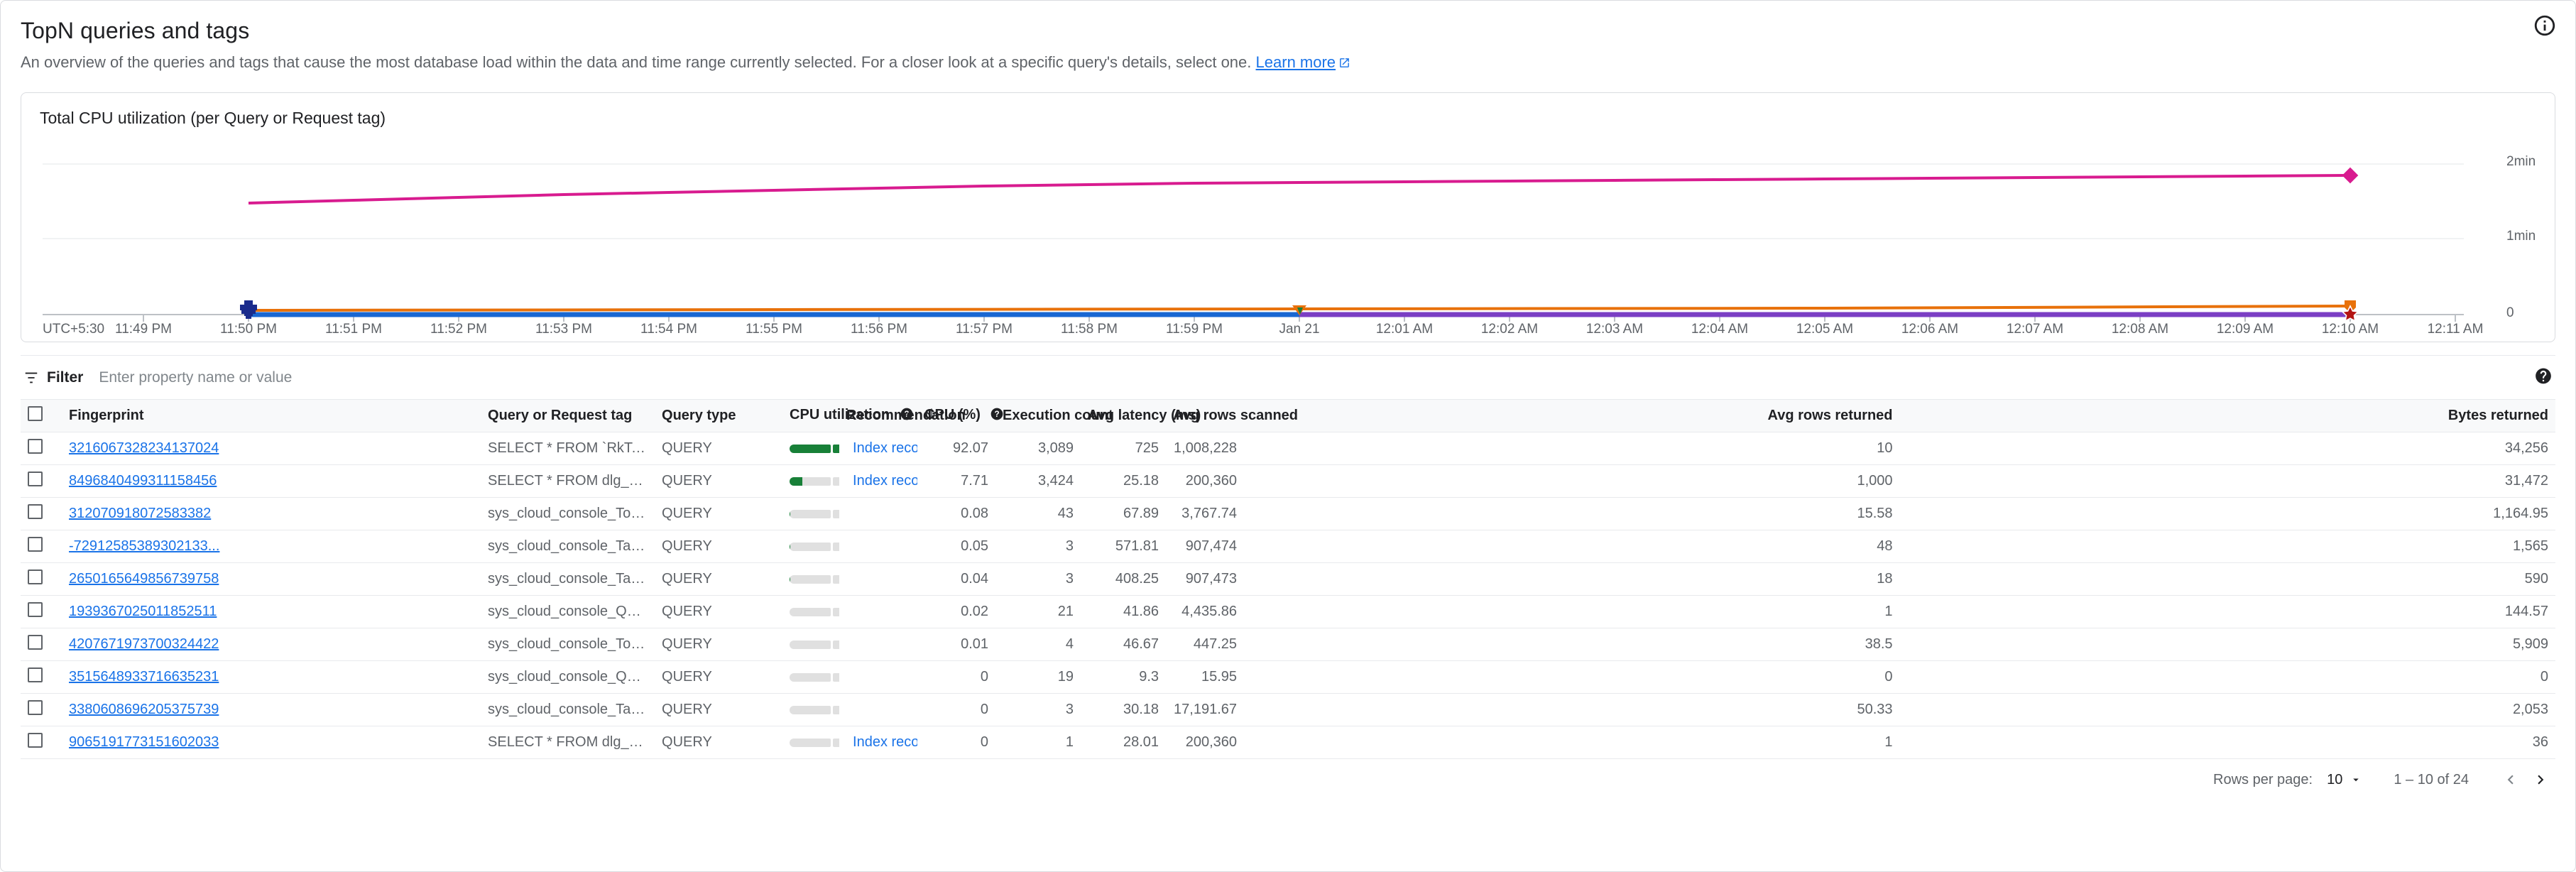 The width and height of the screenshot is (2576, 872). I want to click on x-tick-15: 12:04 AM, so click(1720, 329).